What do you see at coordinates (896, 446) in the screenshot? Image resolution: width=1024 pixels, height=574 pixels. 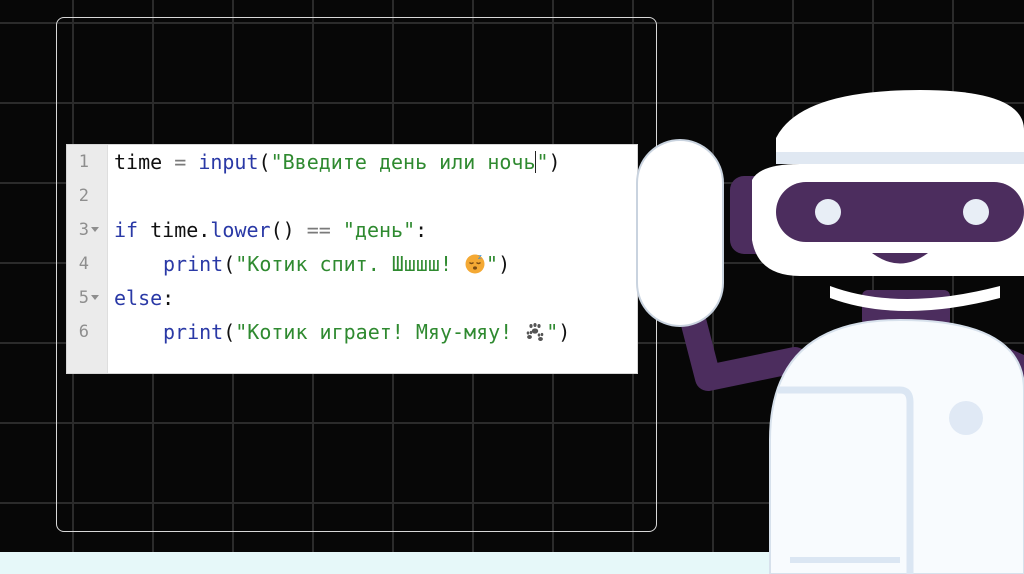 I see `robot-body` at bounding box center [896, 446].